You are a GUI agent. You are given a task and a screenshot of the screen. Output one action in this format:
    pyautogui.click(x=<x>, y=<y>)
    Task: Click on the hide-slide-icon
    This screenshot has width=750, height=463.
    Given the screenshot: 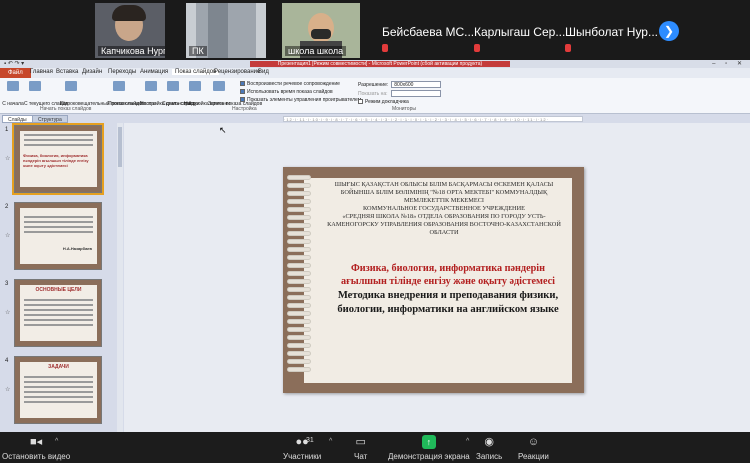 What is the action you would take?
    pyautogui.click(x=173, y=86)
    